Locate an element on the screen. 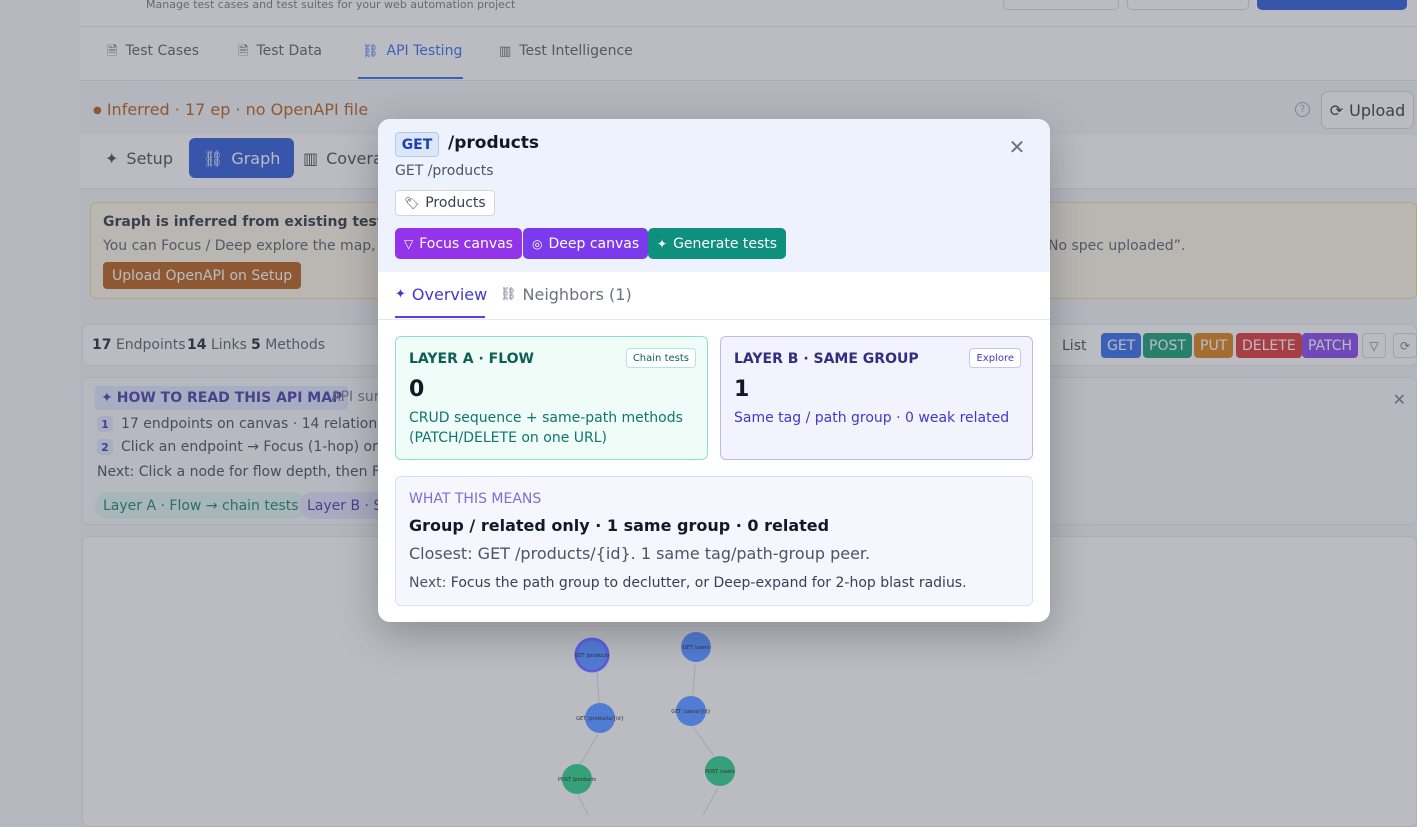  tag-chip: 🏷 Products is located at coordinates (445, 203).